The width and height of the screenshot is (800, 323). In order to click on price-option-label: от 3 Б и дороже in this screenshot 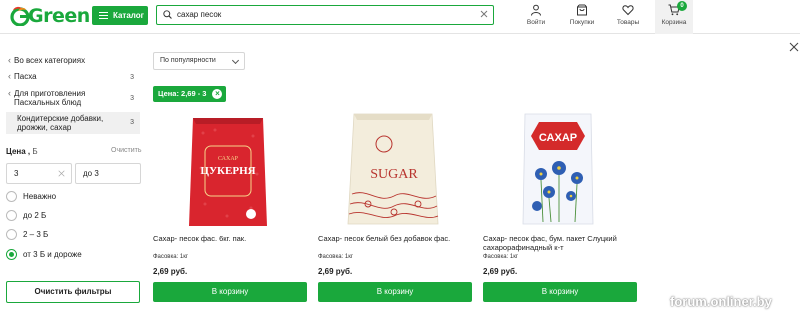, I will do `click(52, 254)`.